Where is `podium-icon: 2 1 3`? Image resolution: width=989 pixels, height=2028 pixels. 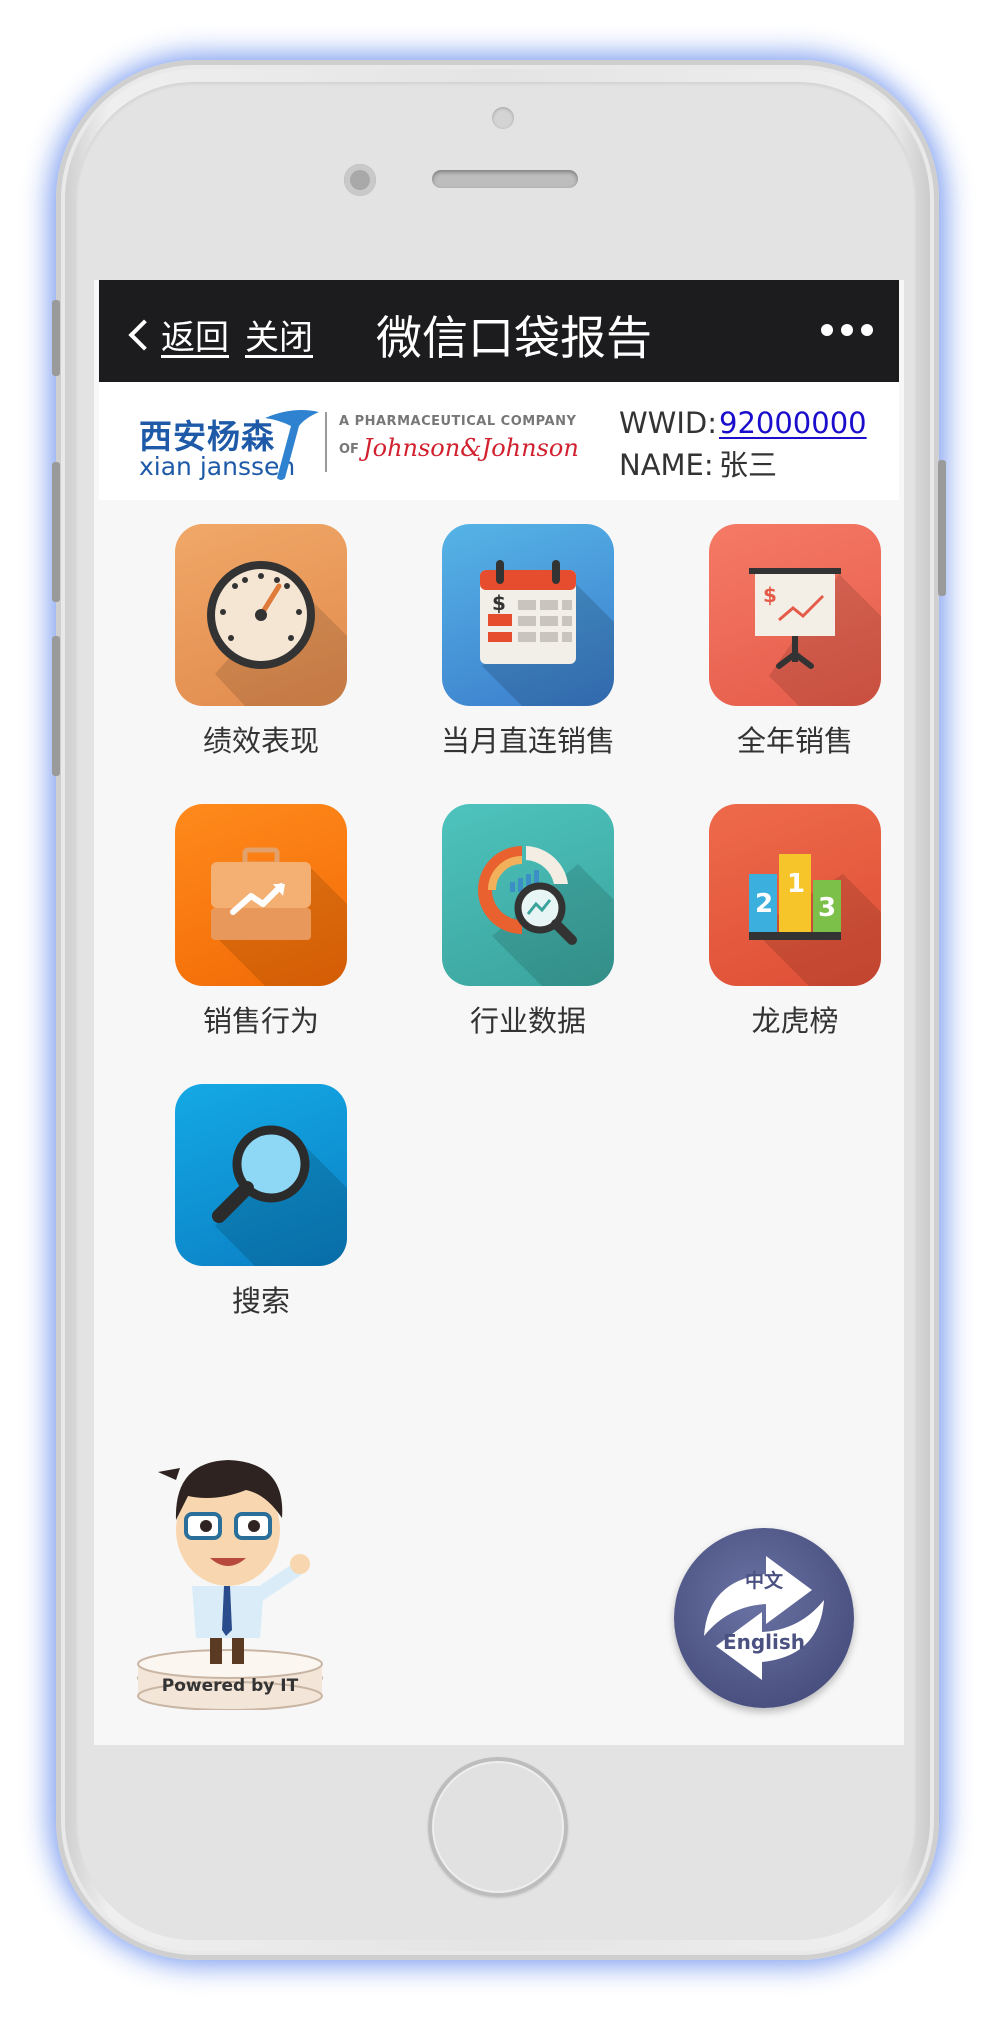
podium-icon: 2 1 3 is located at coordinates (795, 895).